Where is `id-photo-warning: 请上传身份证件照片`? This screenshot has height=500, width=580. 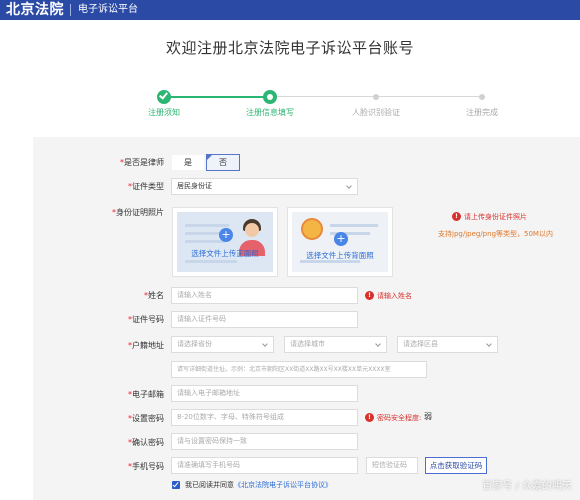
id-photo-warning: 请上传身份证件照片 is located at coordinates (495, 217).